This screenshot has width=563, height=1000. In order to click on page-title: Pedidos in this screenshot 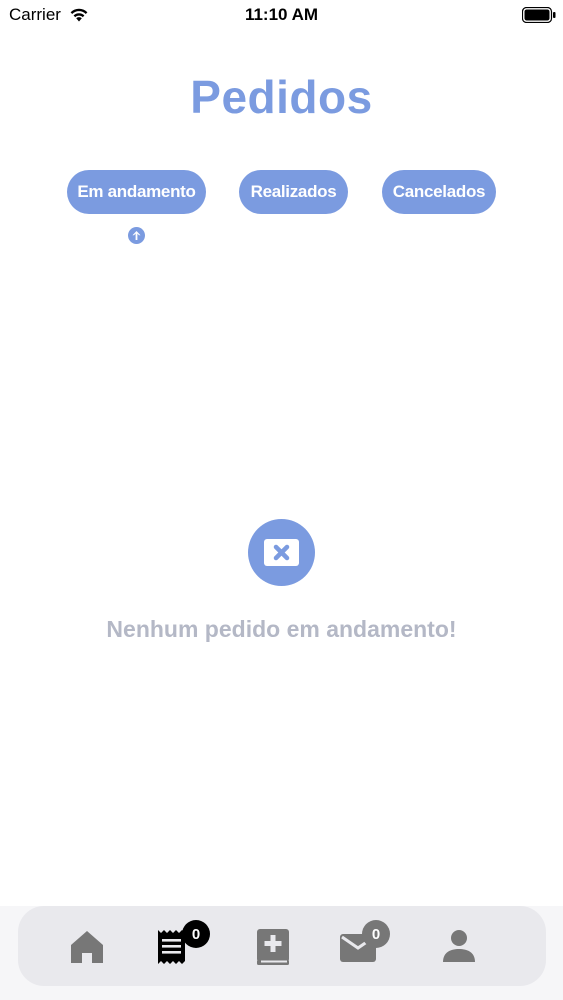, I will do `click(281, 97)`.